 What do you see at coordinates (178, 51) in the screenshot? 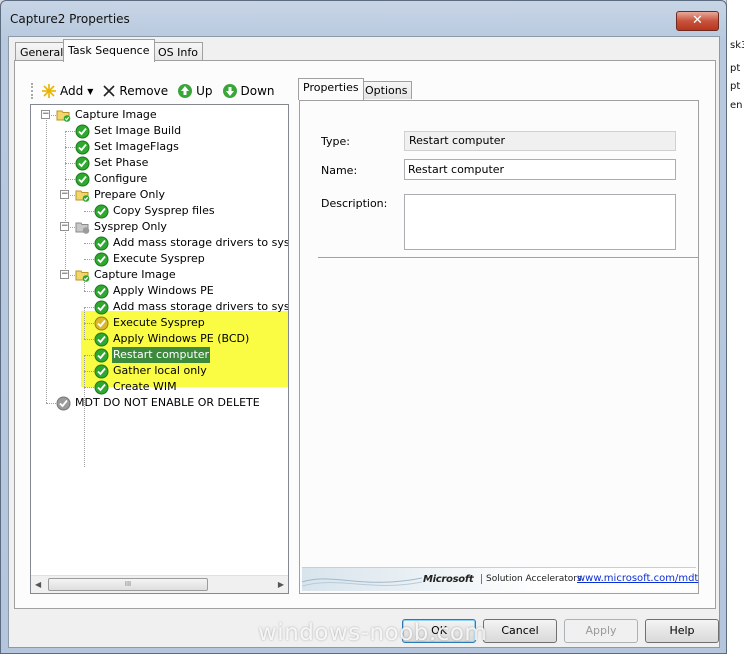
I see `tab-os-info: OS Info` at bounding box center [178, 51].